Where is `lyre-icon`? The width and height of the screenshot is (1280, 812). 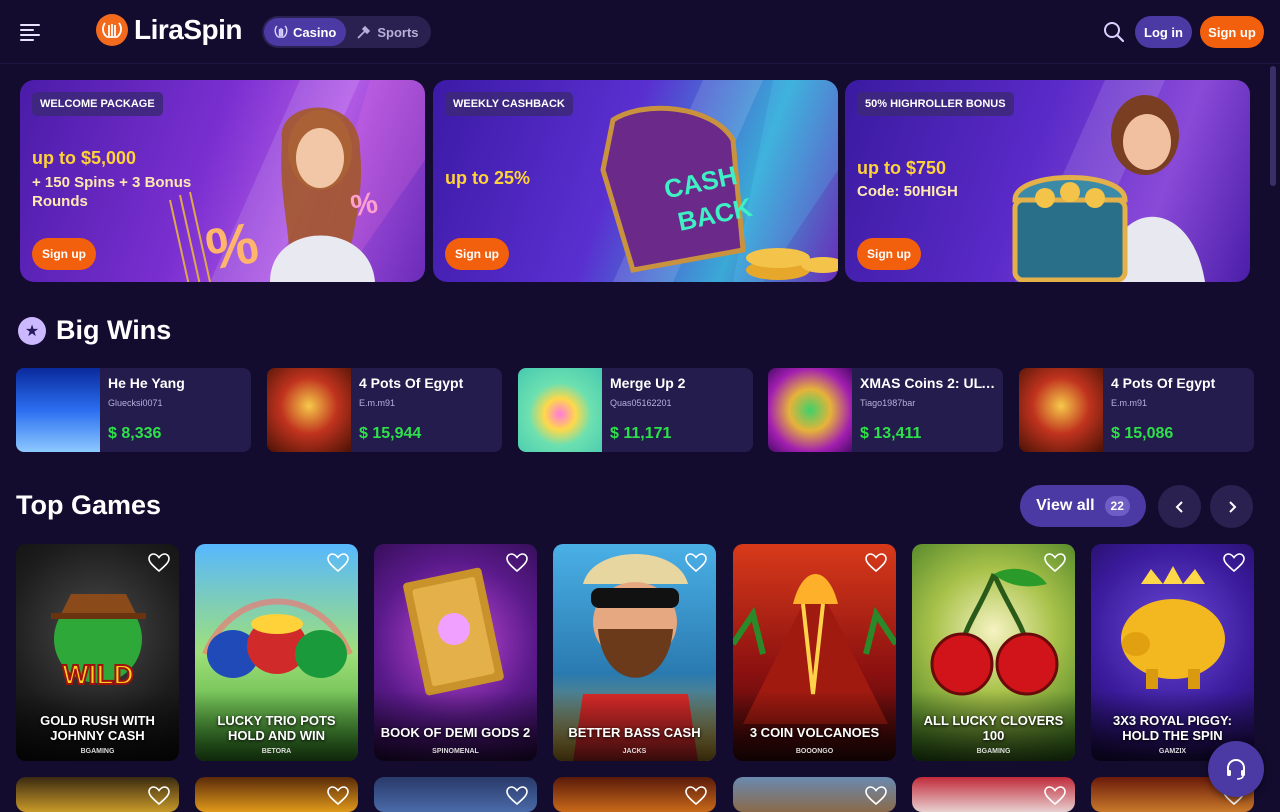 lyre-icon is located at coordinates (281, 31).